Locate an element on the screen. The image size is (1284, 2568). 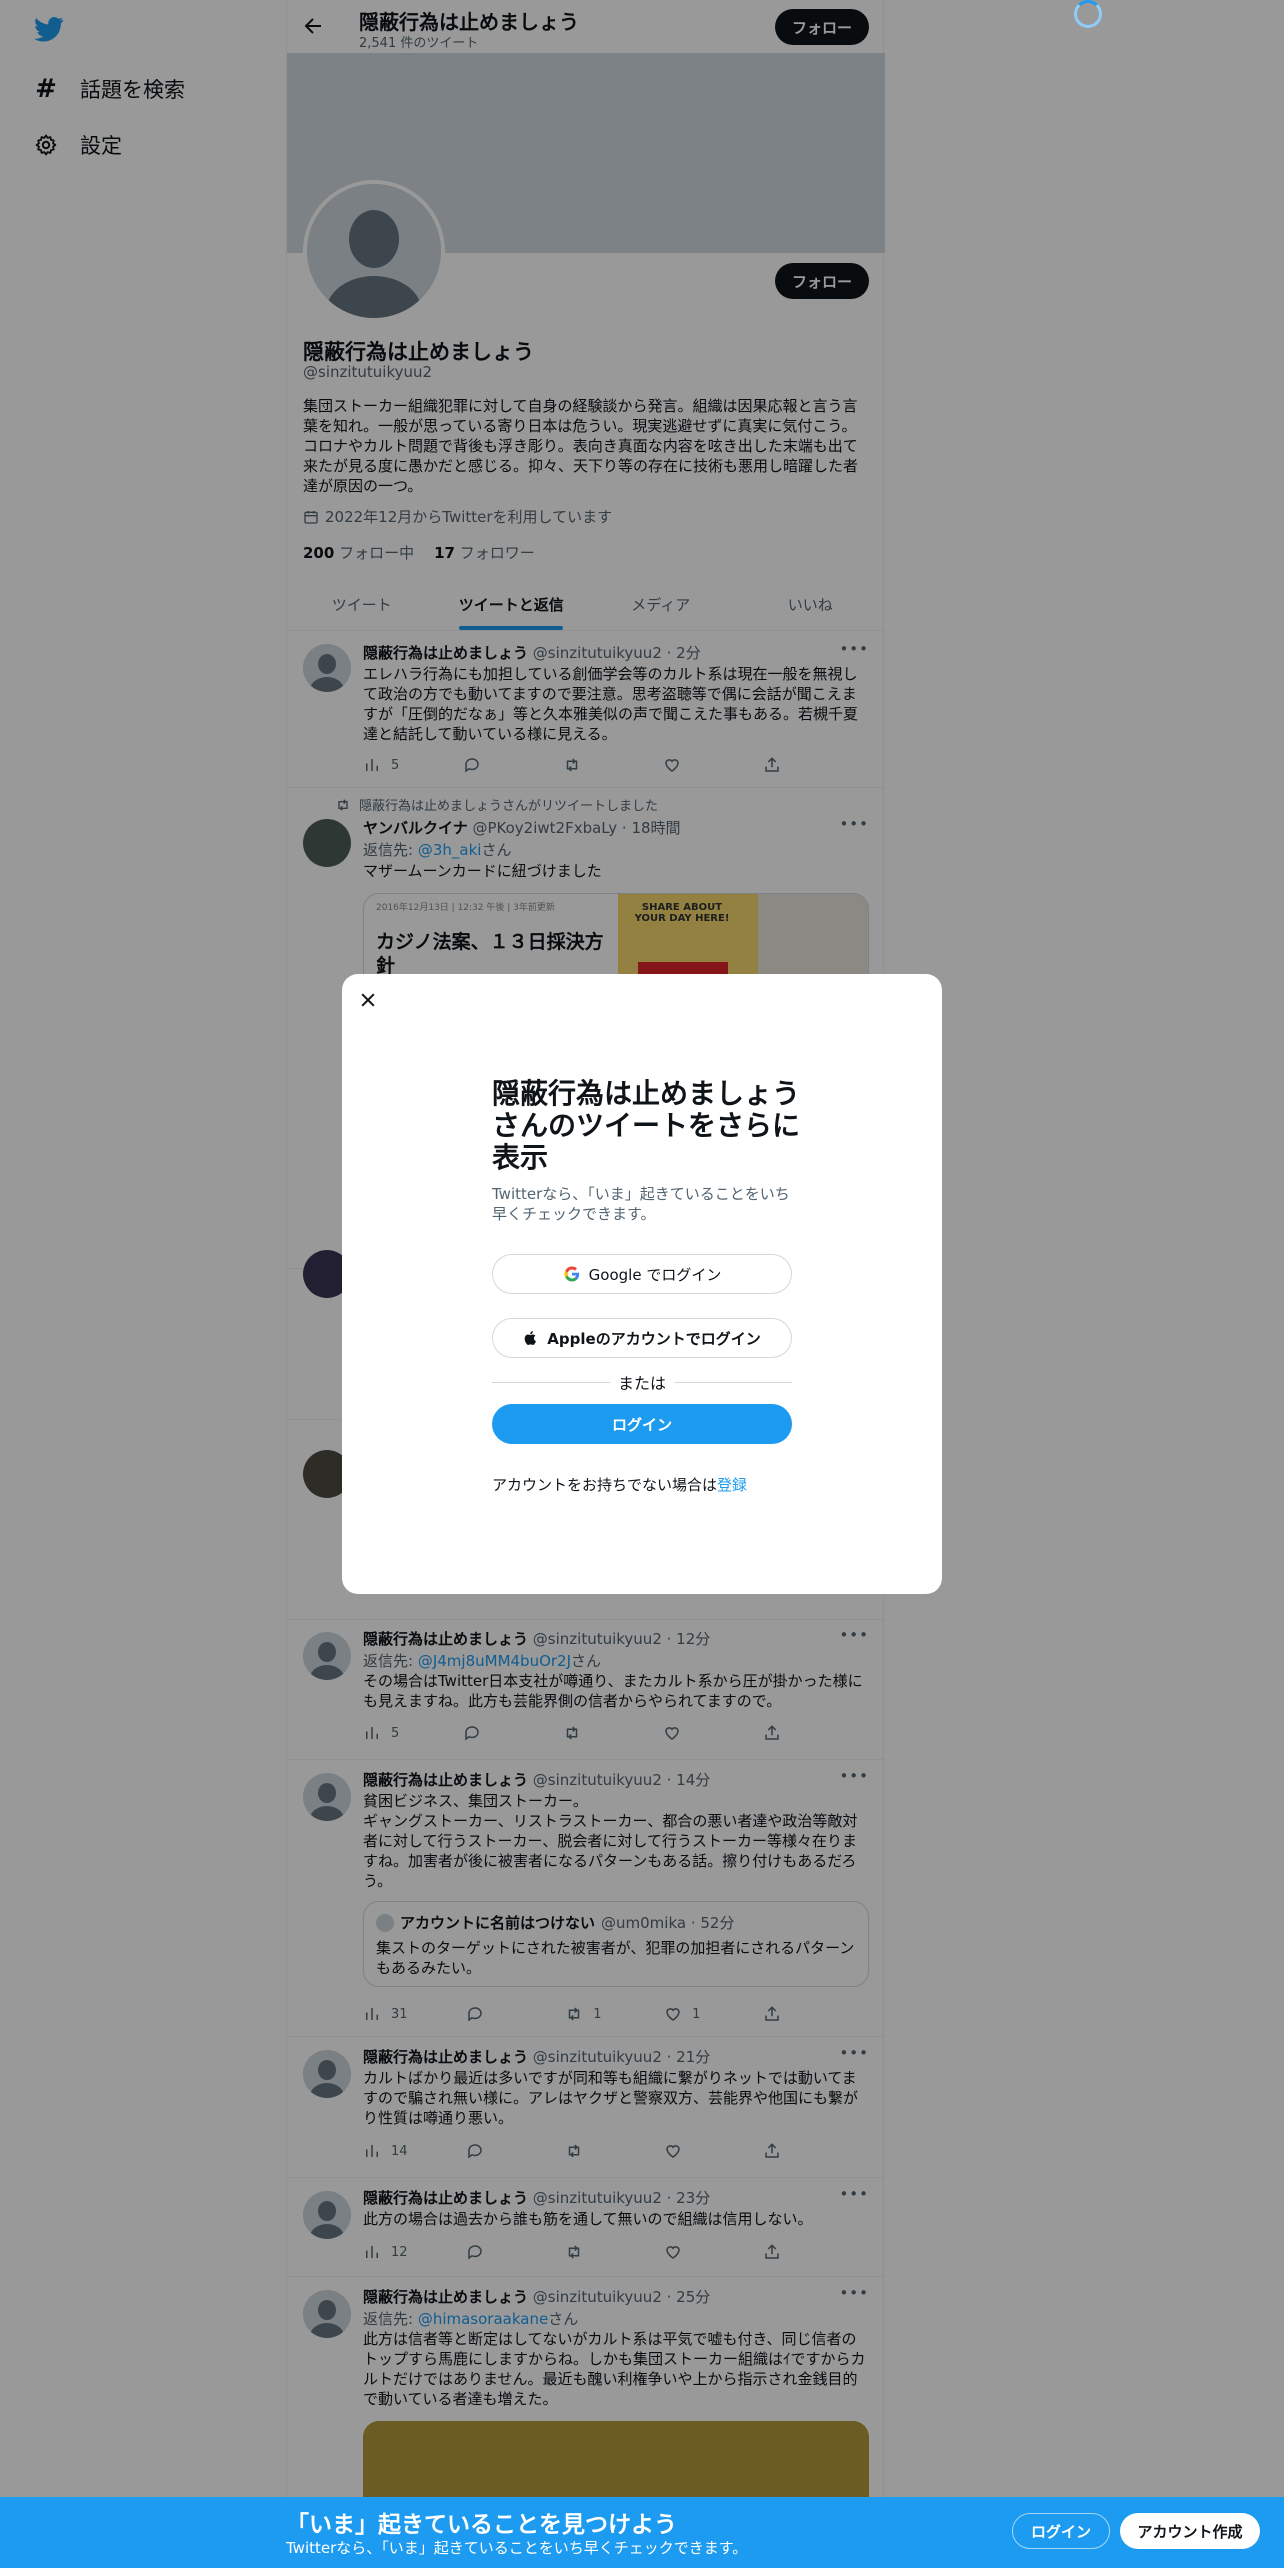
signup-link: 登録 is located at coordinates (732, 1485).